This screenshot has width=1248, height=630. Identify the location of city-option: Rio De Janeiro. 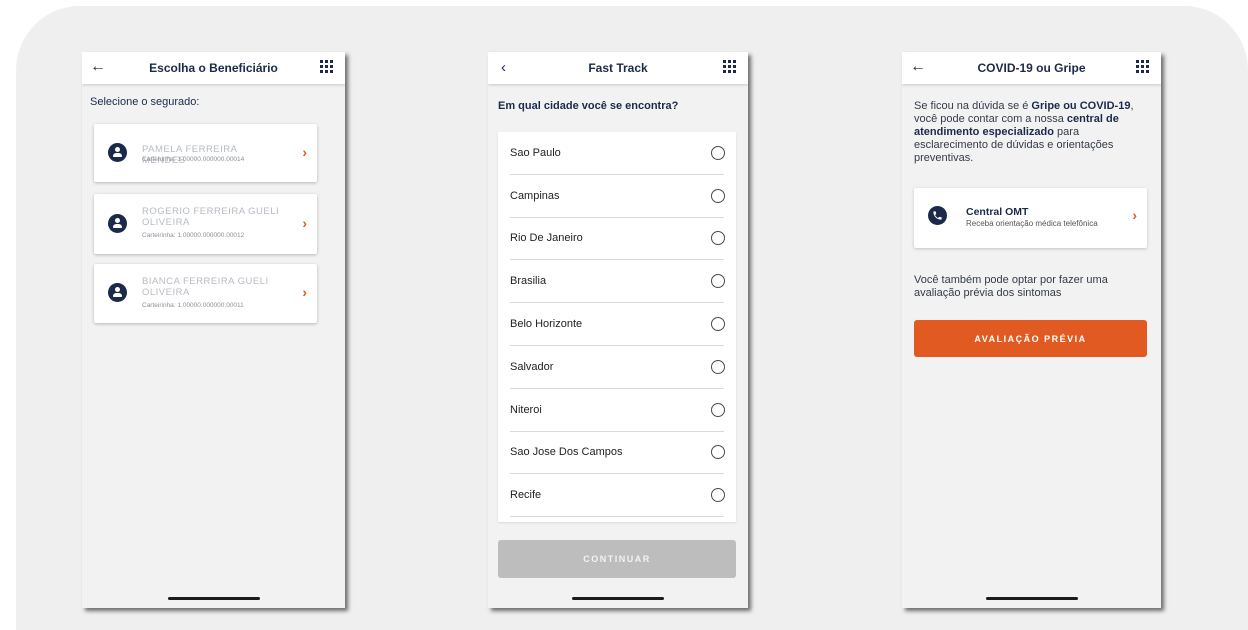
(617, 239).